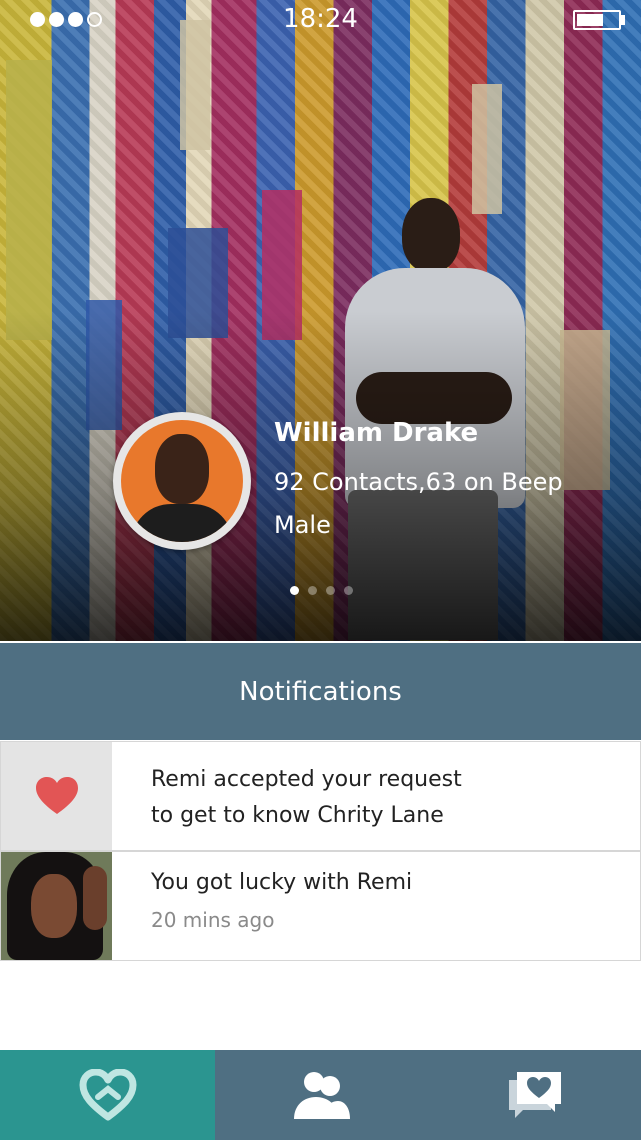 This screenshot has height=1140, width=641. Describe the element at coordinates (302, 525) in the screenshot. I see `profile-gender: Male` at that location.